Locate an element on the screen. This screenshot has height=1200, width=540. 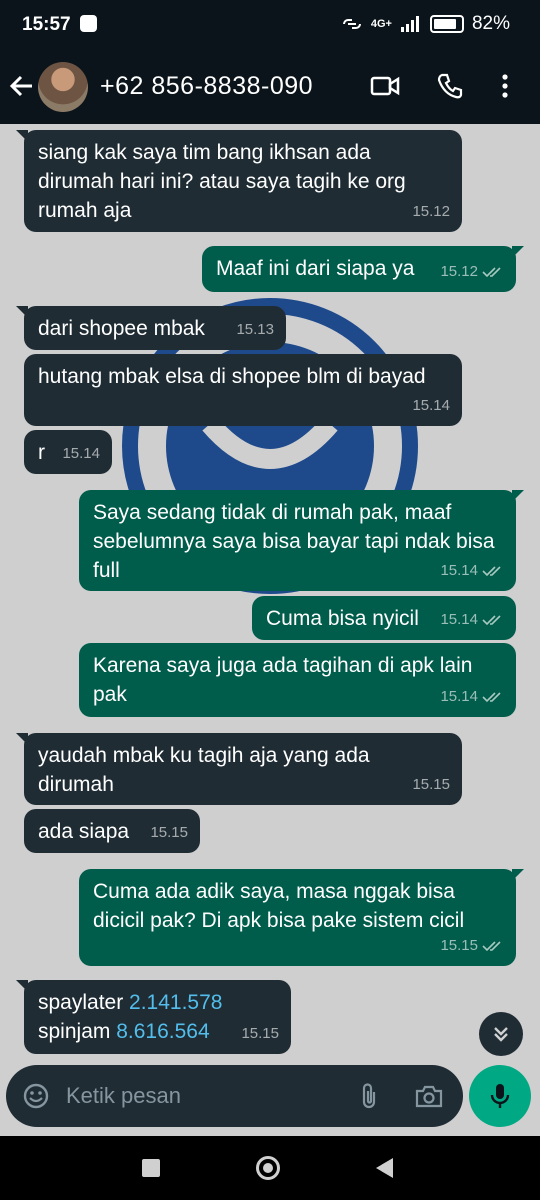
double-chevron-down-icon is located at coordinates (501, 1034).